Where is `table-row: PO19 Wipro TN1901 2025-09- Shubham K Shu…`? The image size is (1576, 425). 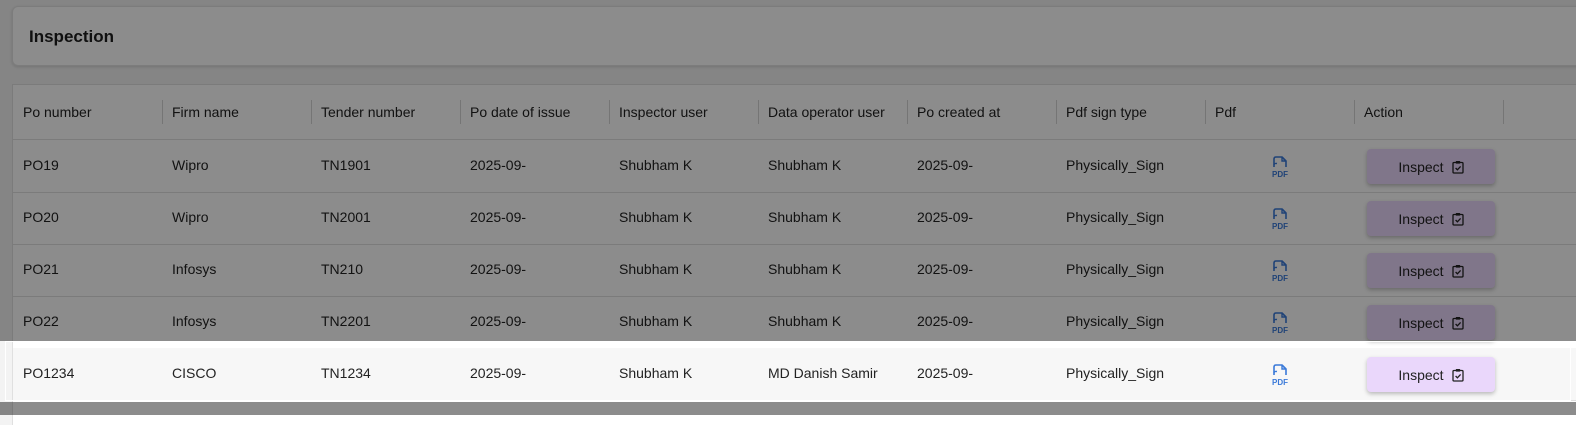 table-row: PO19 Wipro TN1901 2025-09- Shubham K Shu… is located at coordinates (794, 166).